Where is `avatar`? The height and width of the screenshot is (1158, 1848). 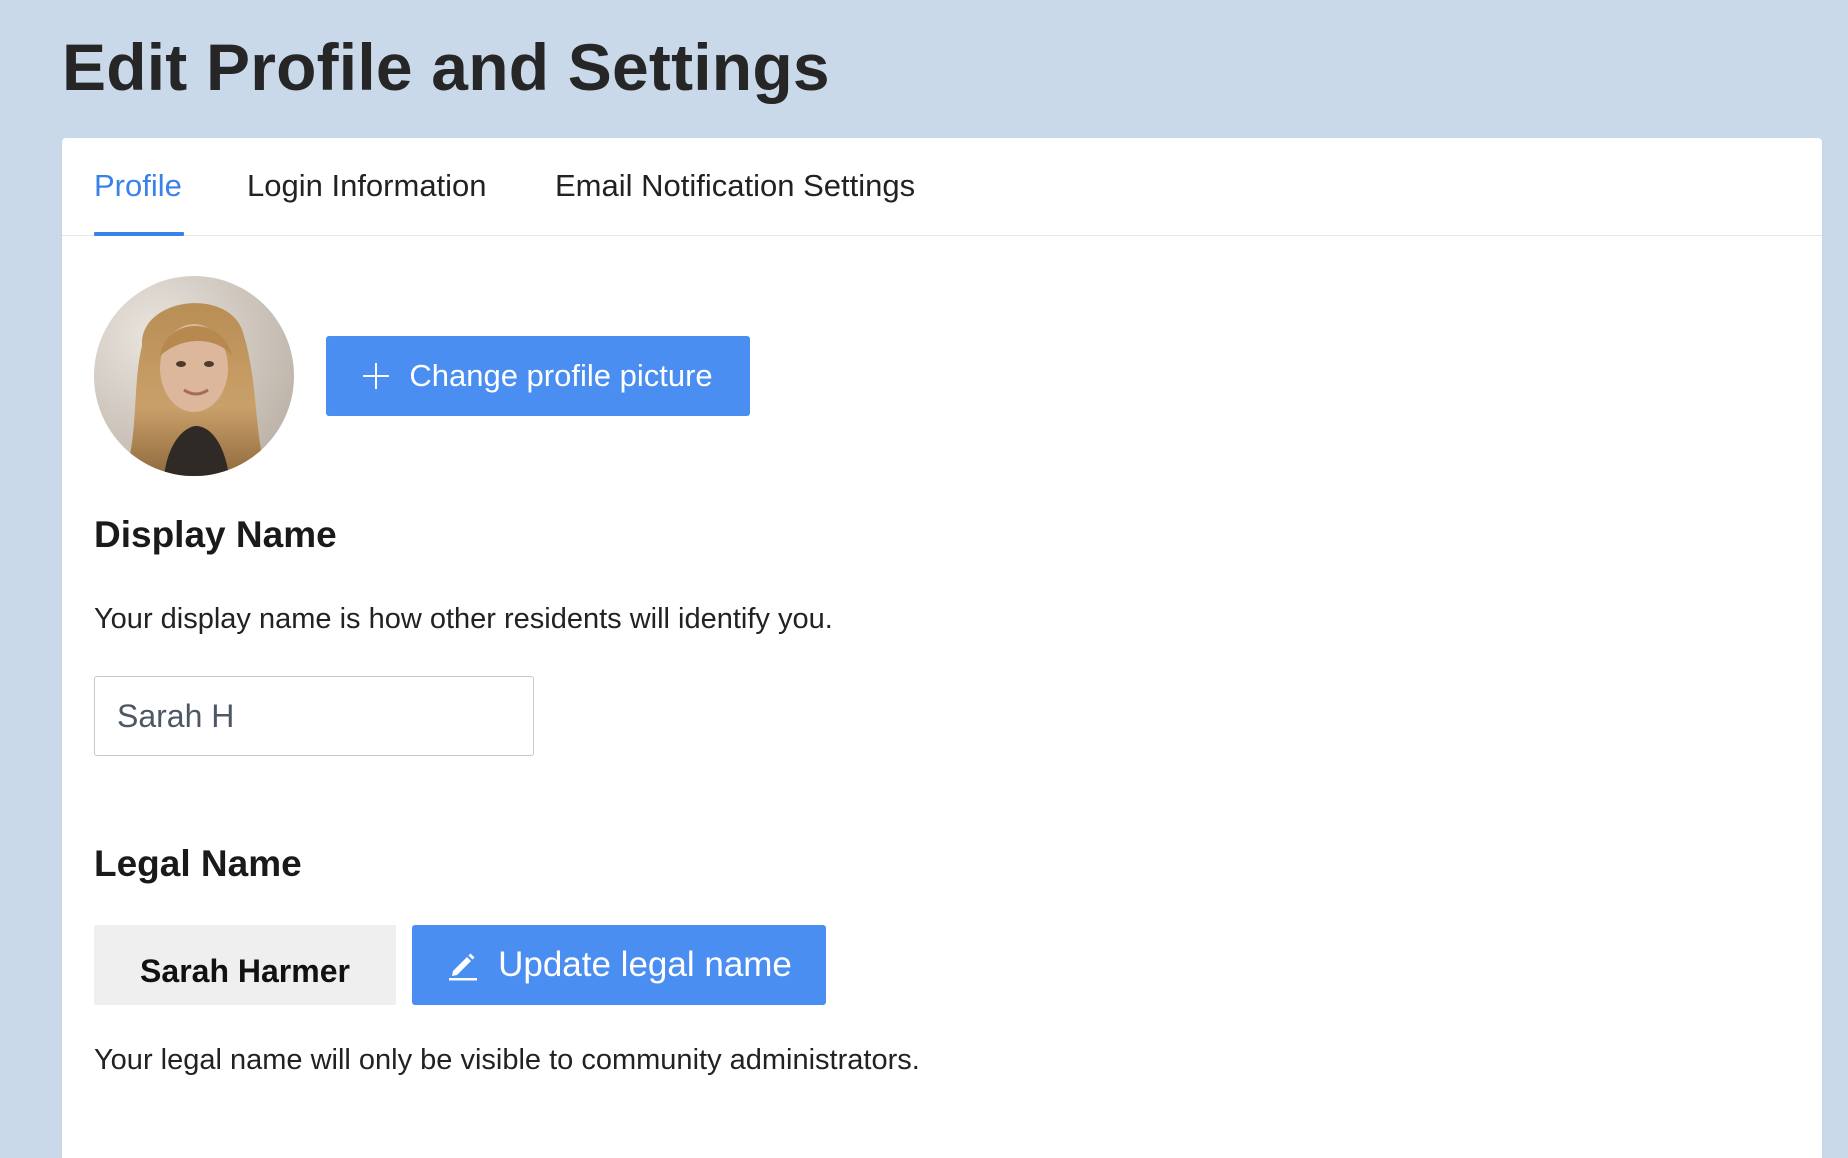
avatar is located at coordinates (194, 376).